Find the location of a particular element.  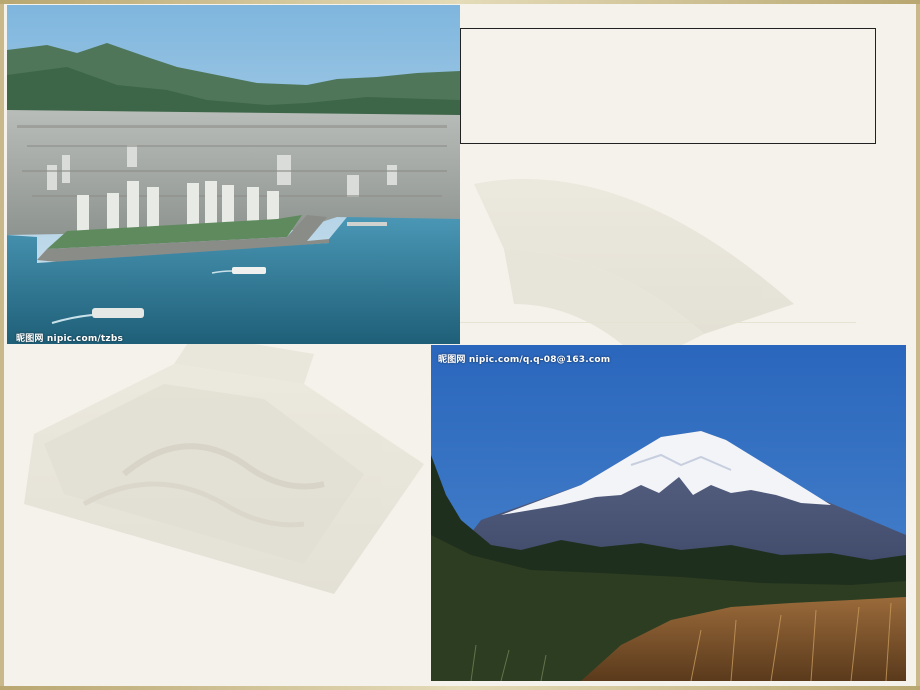

slide-frame-bottom is located at coordinates (460, 688).